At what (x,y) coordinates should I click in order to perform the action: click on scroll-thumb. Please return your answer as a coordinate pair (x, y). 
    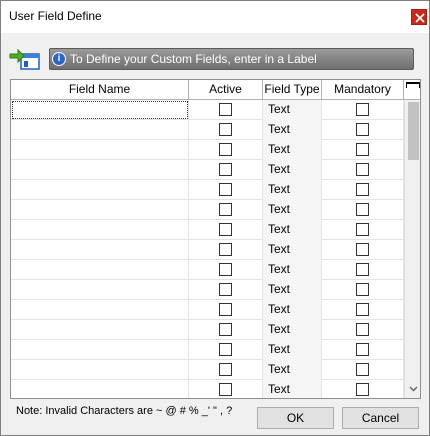
    Looking at the image, I should click on (413, 131).